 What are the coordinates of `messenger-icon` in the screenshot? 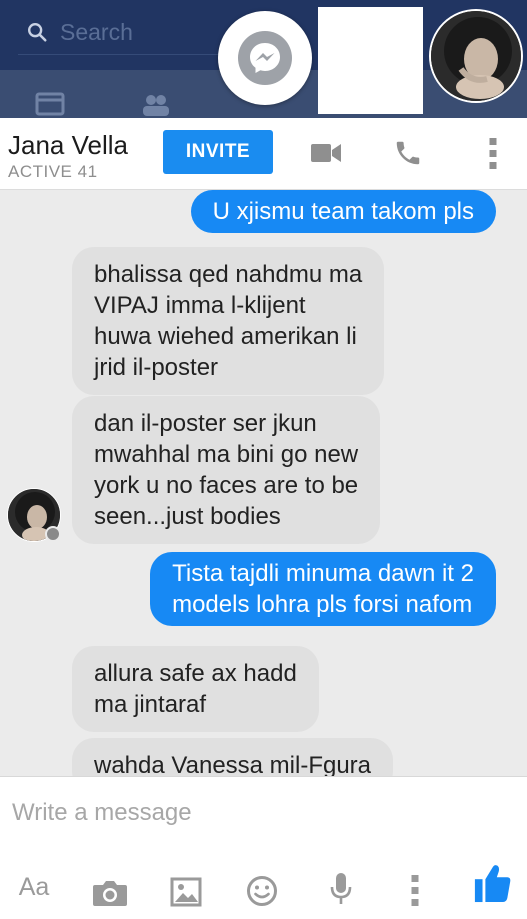 It's located at (265, 58).